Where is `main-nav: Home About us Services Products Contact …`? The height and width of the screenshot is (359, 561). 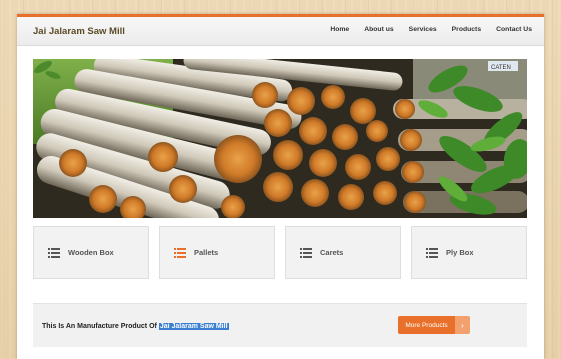 main-nav: Home About us Services Products Contact … is located at coordinates (423, 29).